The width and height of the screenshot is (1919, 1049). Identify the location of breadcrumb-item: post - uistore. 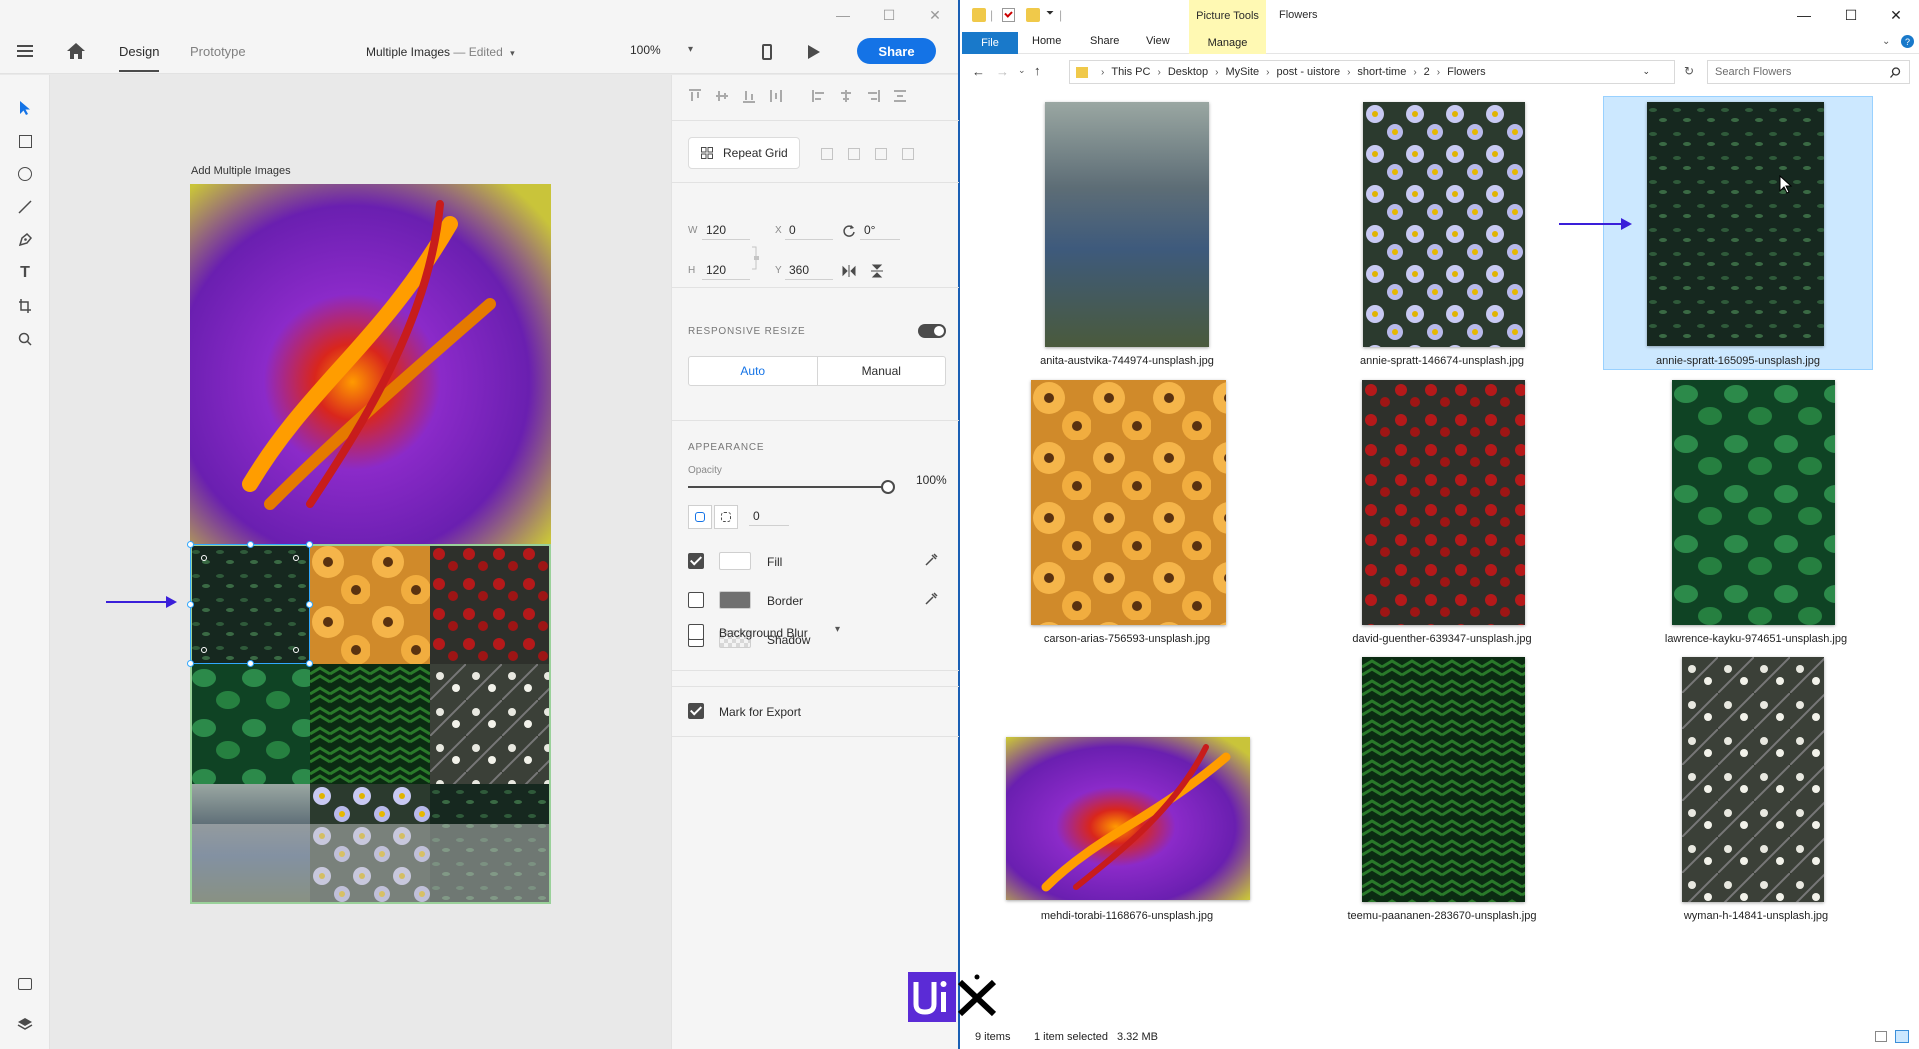
(1308, 72).